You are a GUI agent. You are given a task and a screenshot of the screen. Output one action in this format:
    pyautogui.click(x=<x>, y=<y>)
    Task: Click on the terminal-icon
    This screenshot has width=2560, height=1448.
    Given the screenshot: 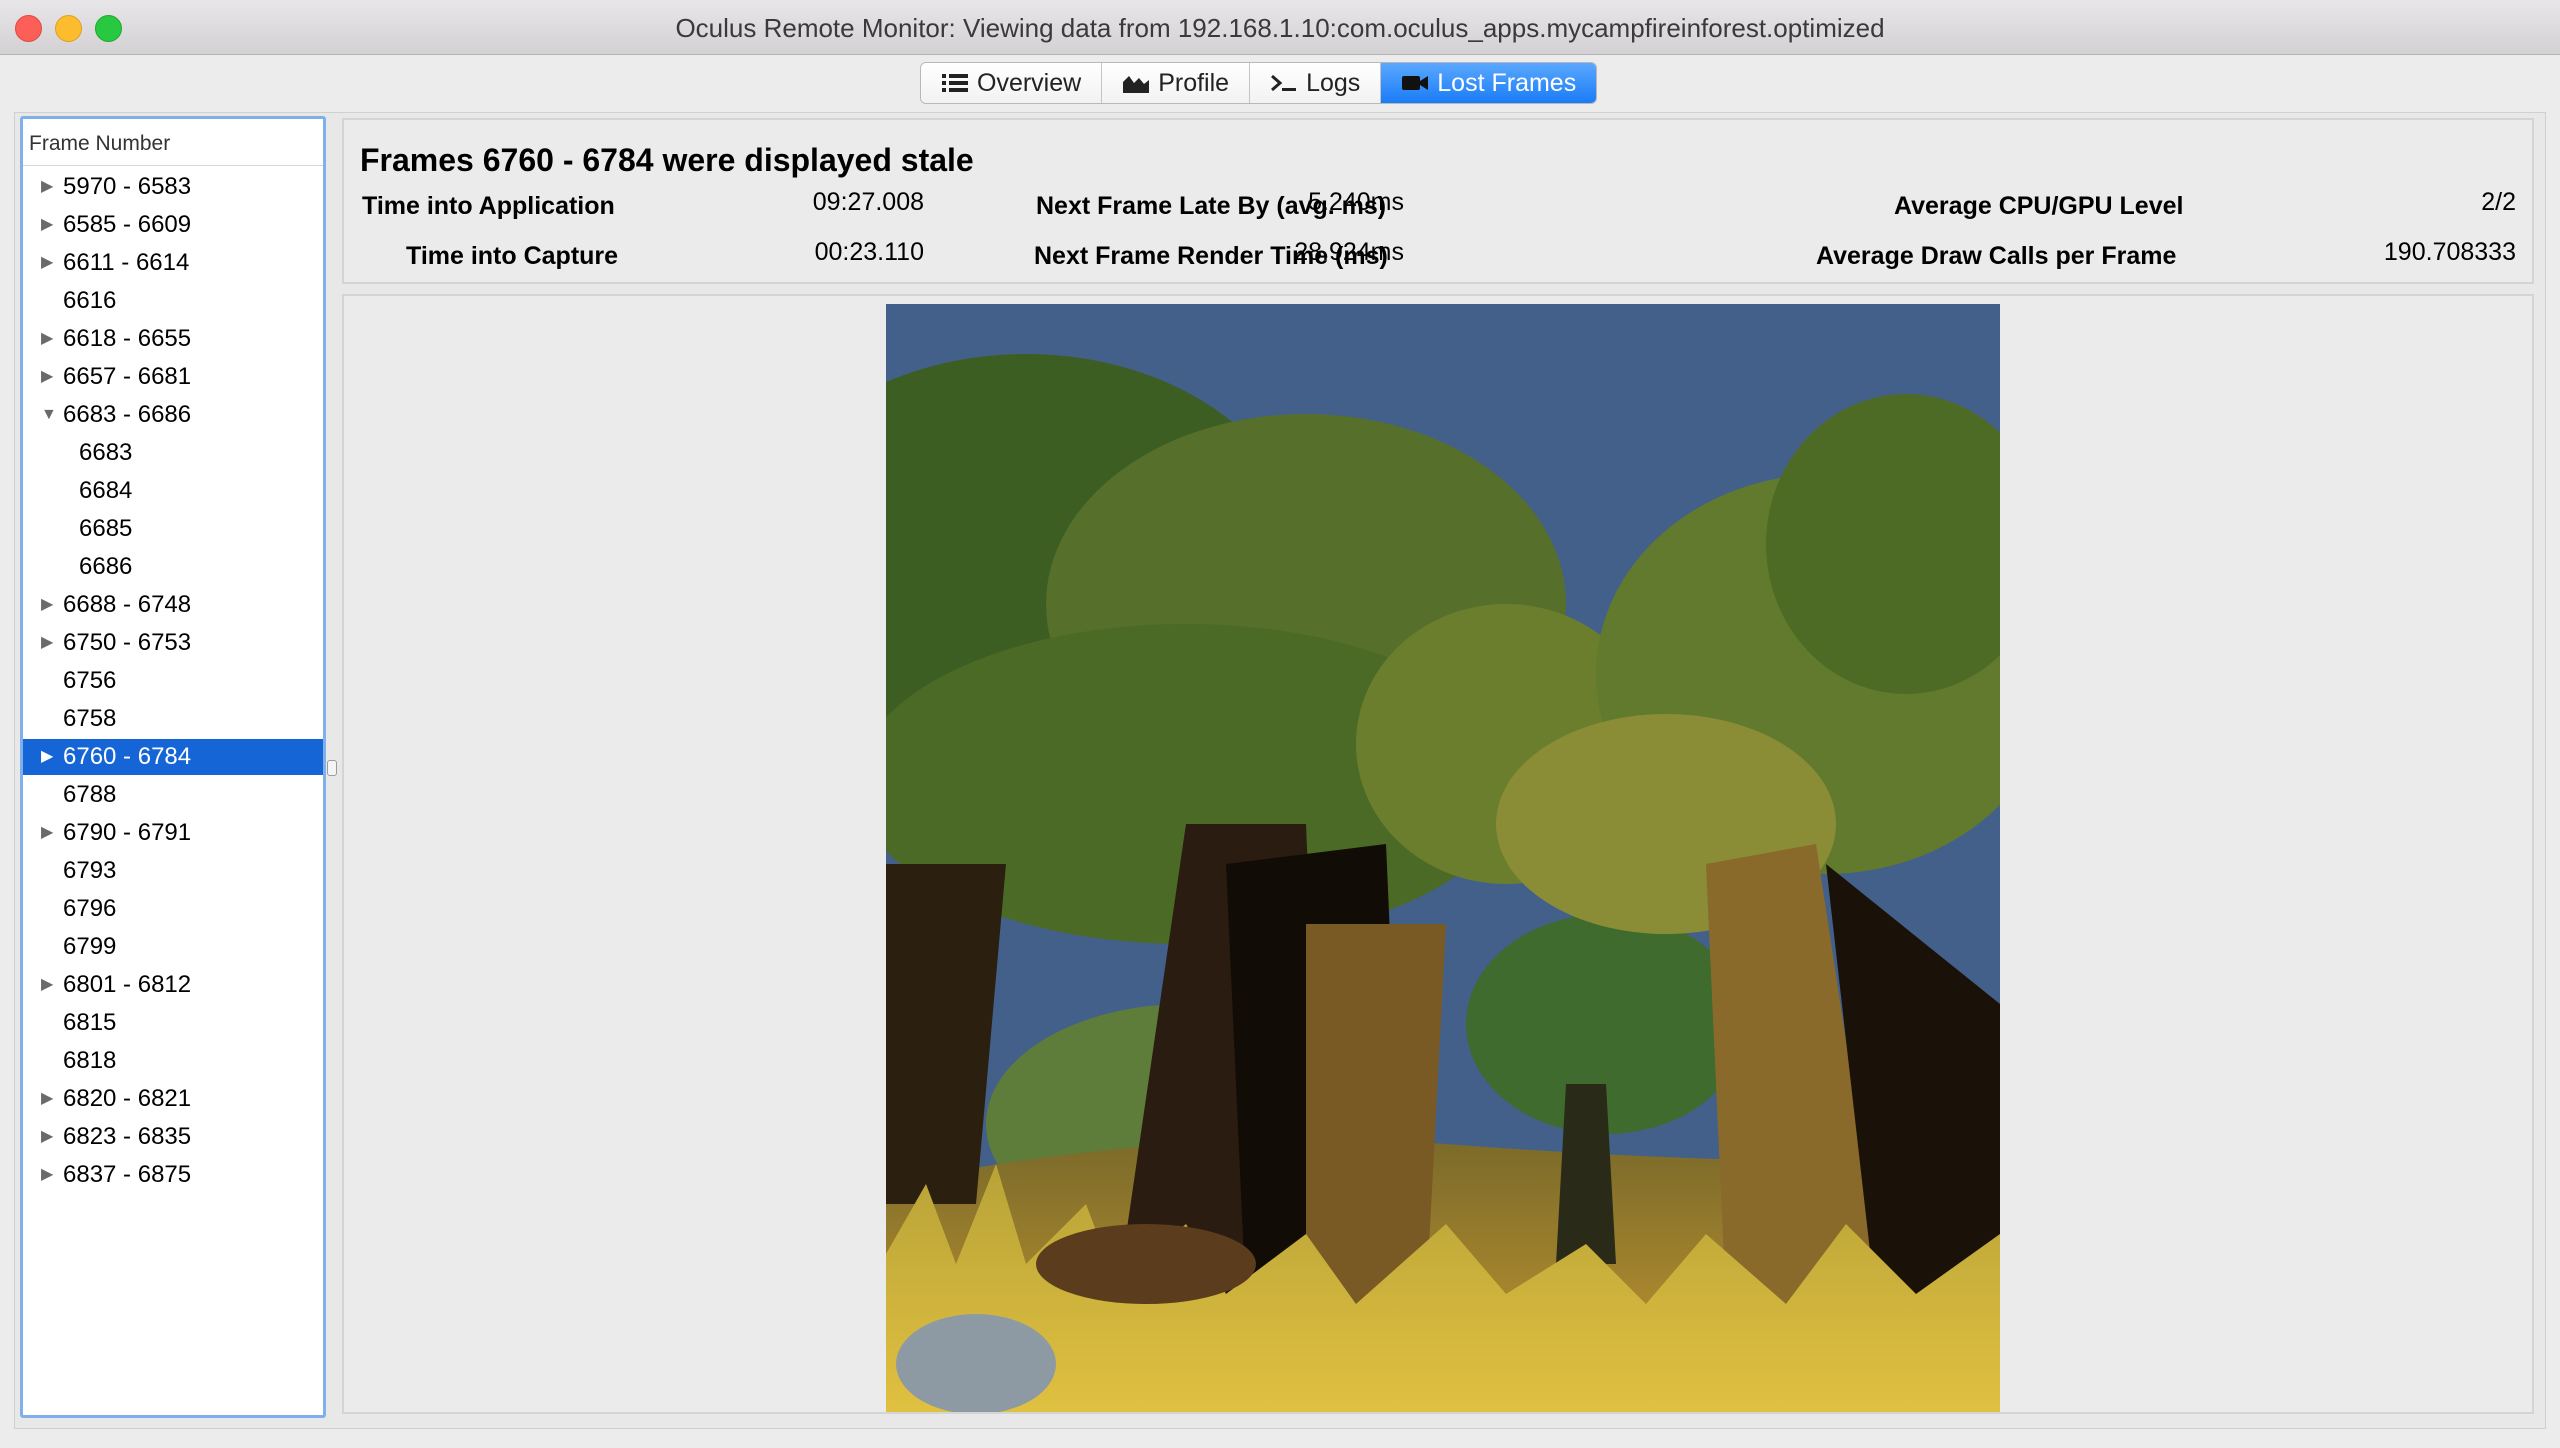 What is the action you would take?
    pyautogui.click(x=1284, y=83)
    